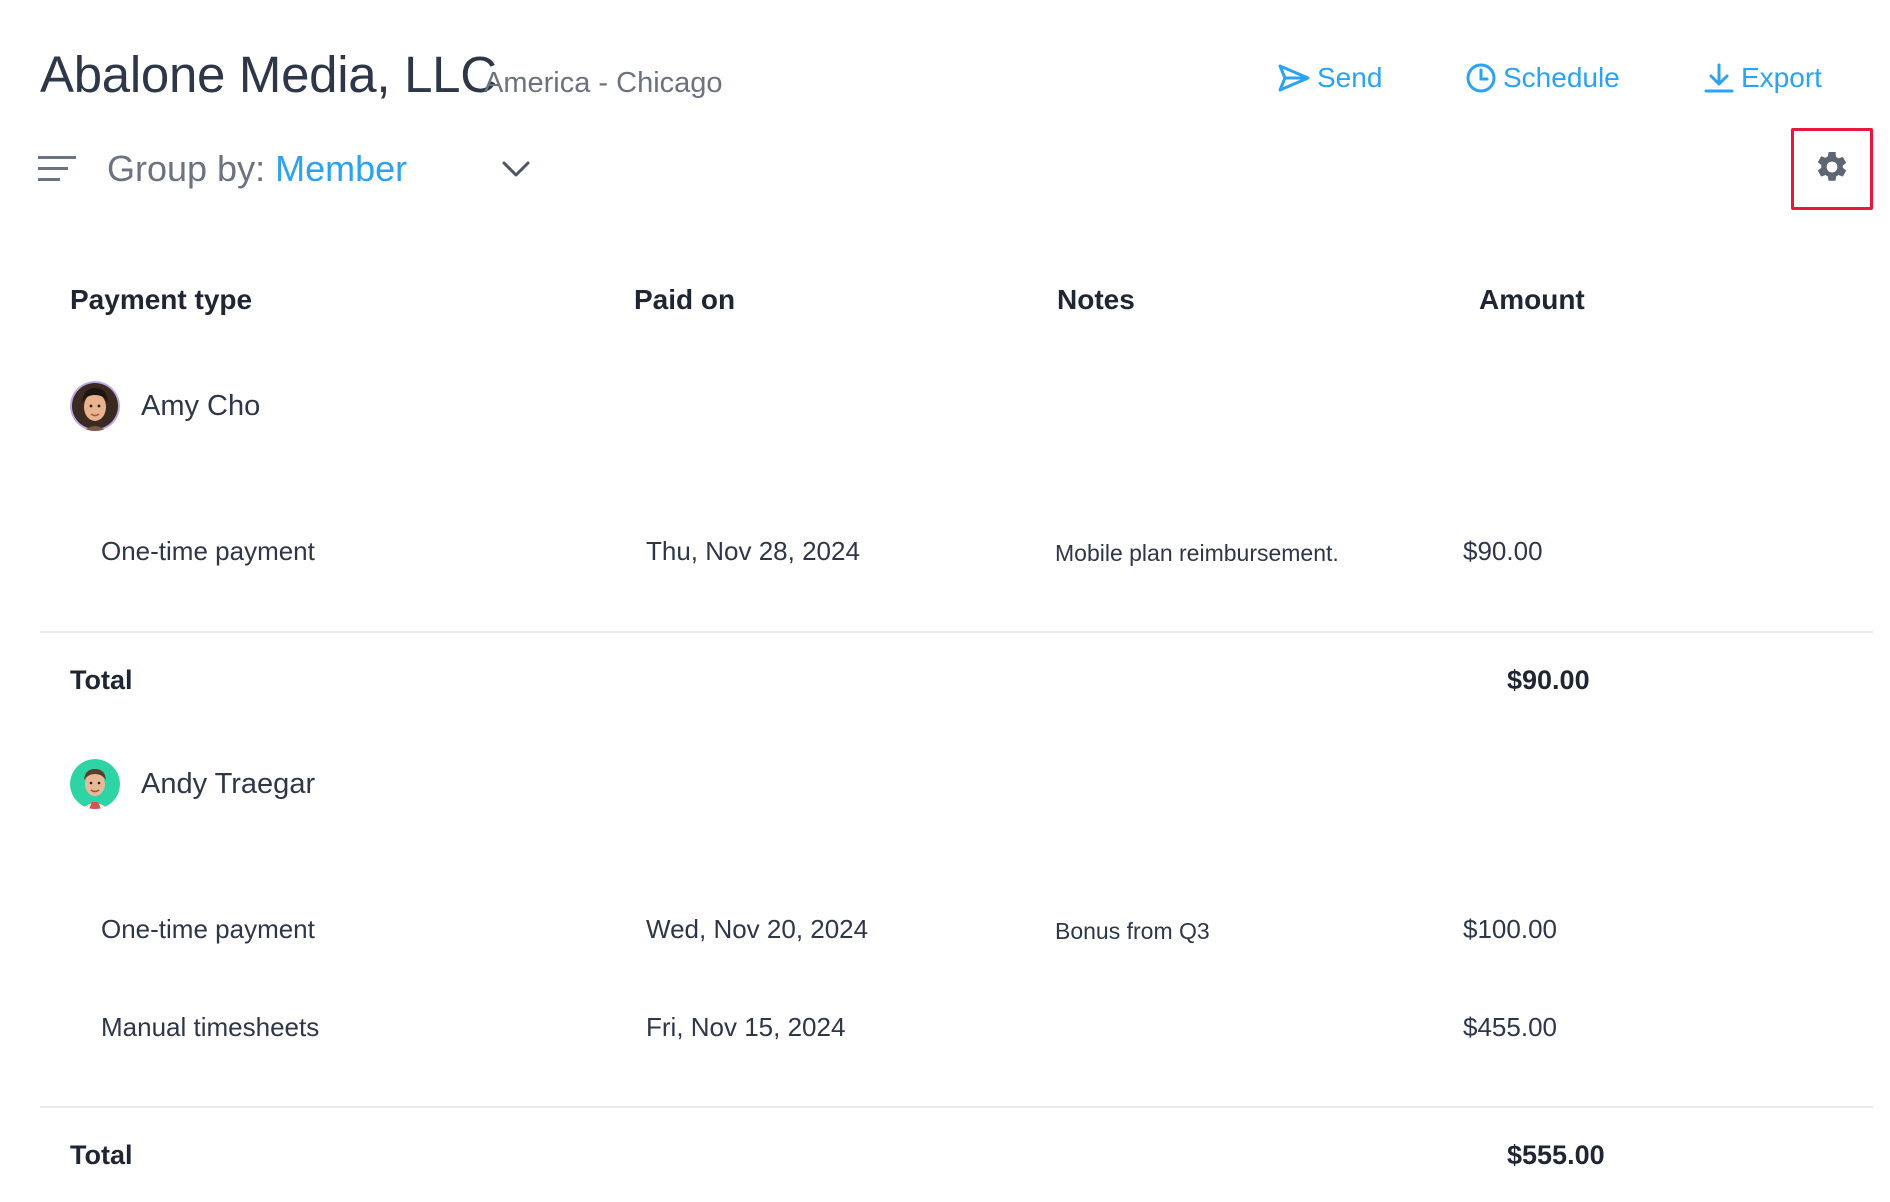 The image size is (1890, 1202). Describe the element at coordinates (1548, 680) in the screenshot. I see `total-amount: $90.00` at that location.